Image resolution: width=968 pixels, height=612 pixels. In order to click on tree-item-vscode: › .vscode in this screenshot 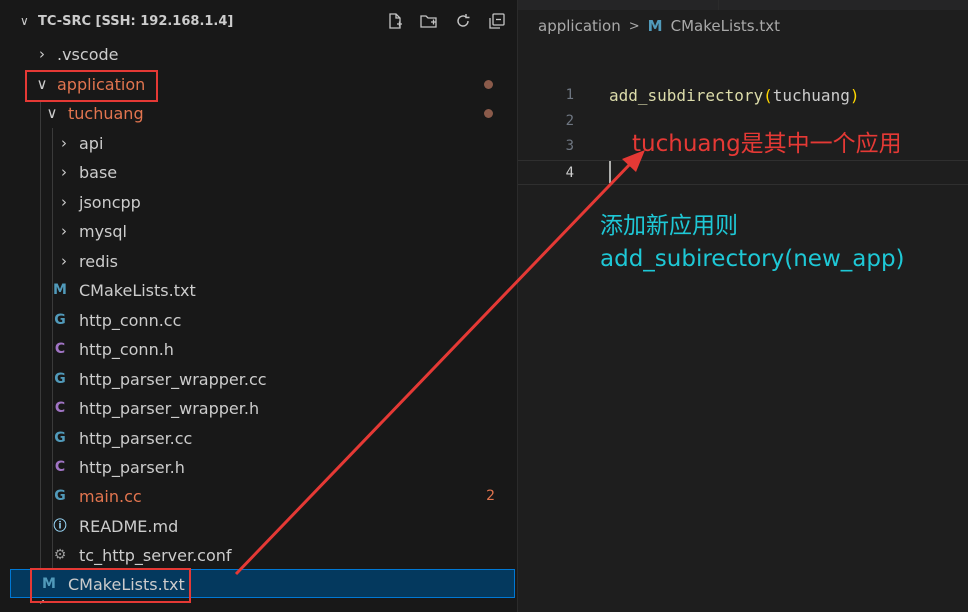, I will do `click(258, 54)`.